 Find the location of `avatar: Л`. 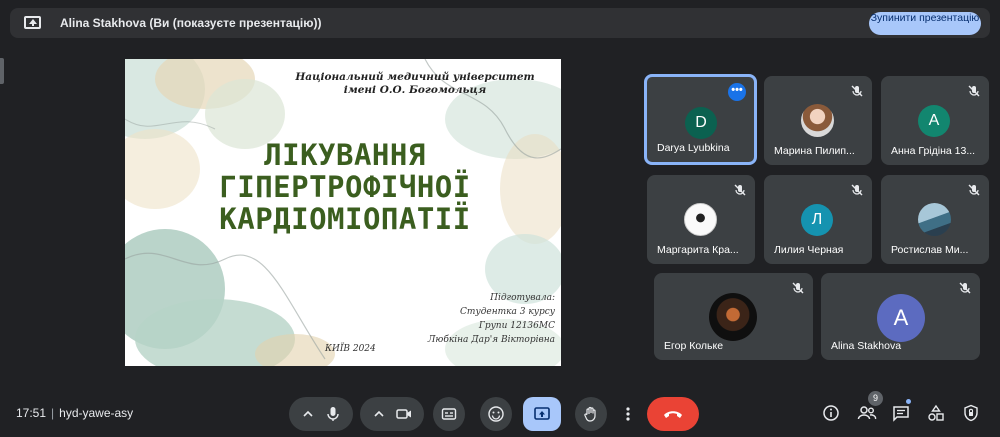

avatar: Л is located at coordinates (817, 220).